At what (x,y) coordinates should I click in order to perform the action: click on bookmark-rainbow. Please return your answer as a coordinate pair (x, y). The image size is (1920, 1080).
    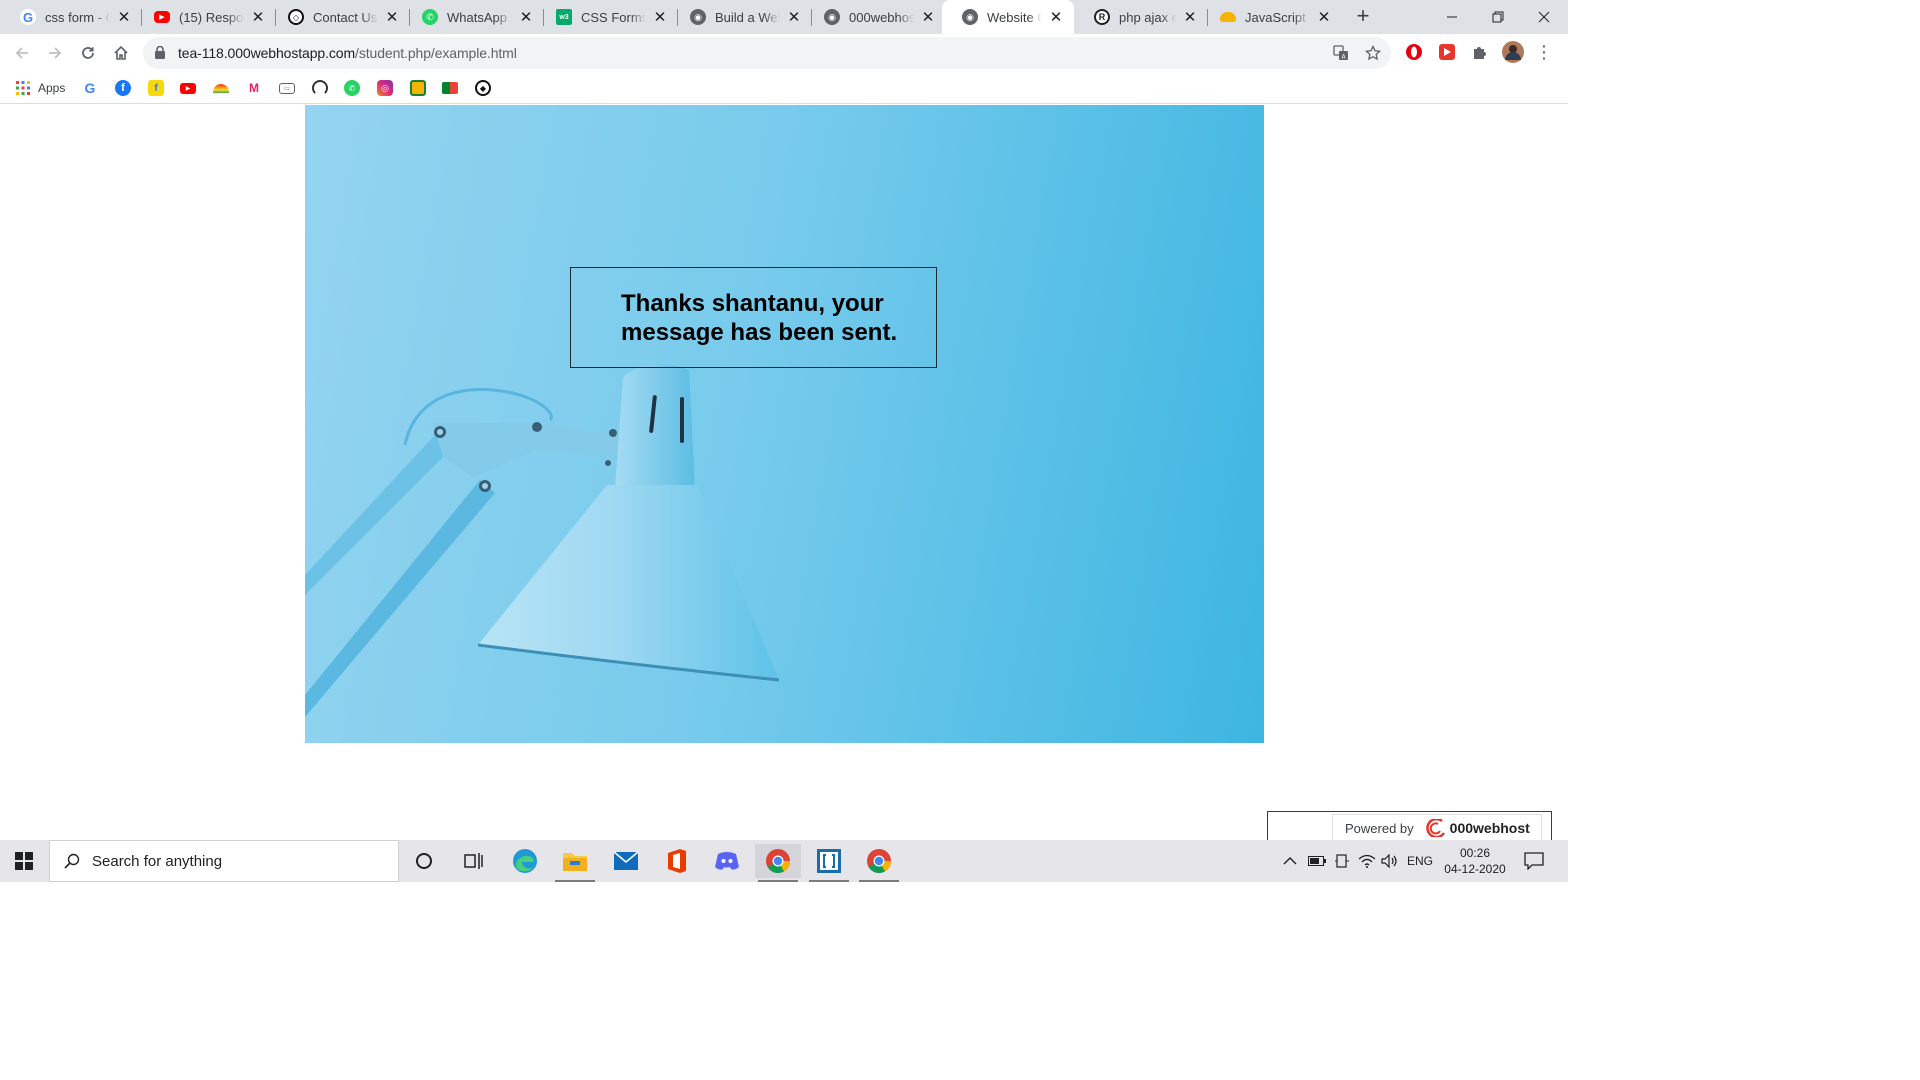
    Looking at the image, I should click on (221, 88).